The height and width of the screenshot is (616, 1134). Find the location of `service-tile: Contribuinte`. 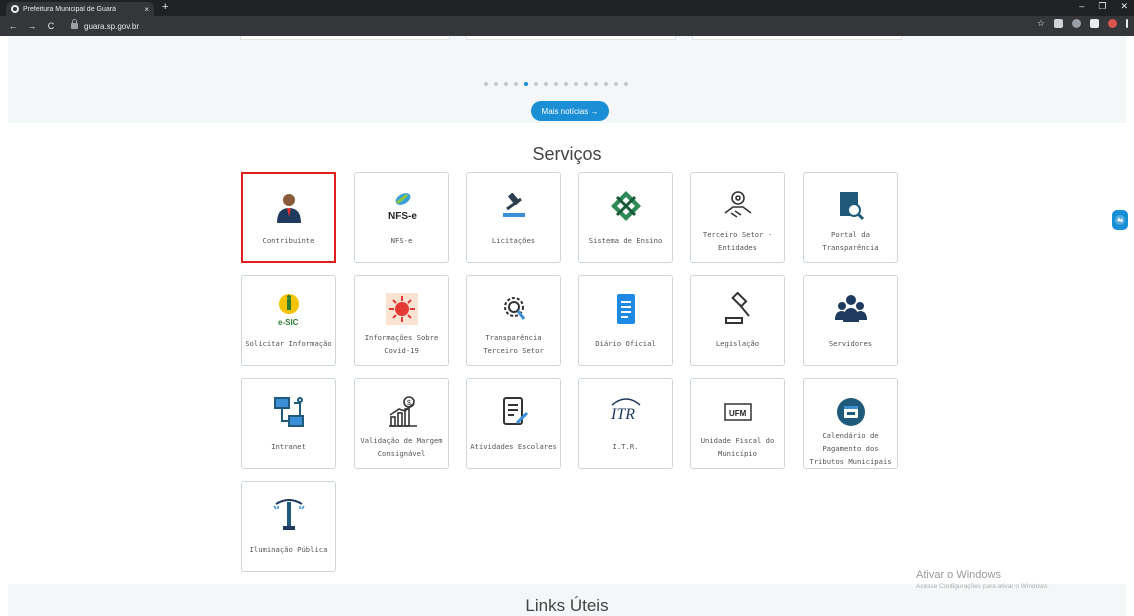

service-tile: Contribuinte is located at coordinates (288, 217).